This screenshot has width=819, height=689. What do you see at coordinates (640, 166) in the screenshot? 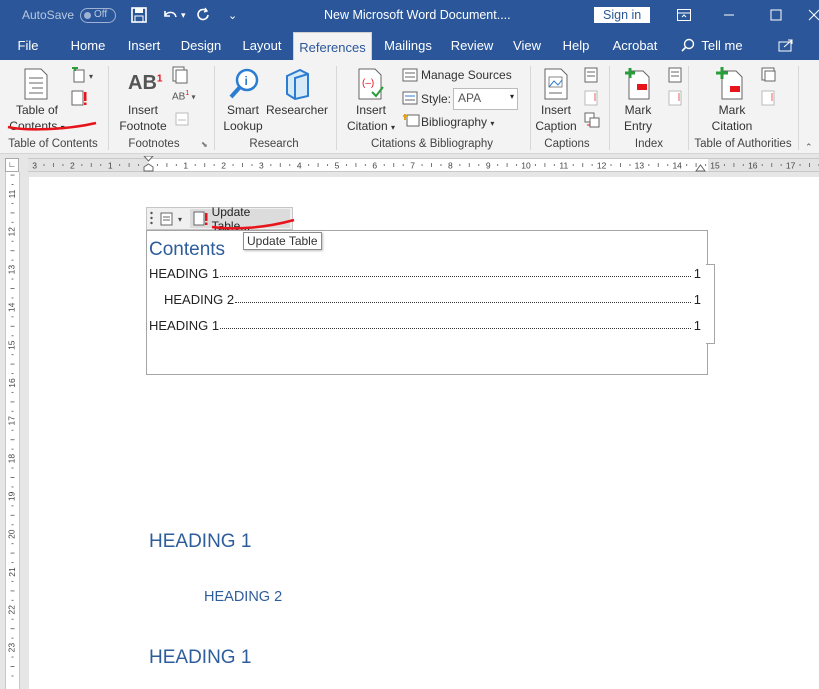
I see `ruler-label: 13` at bounding box center [640, 166].